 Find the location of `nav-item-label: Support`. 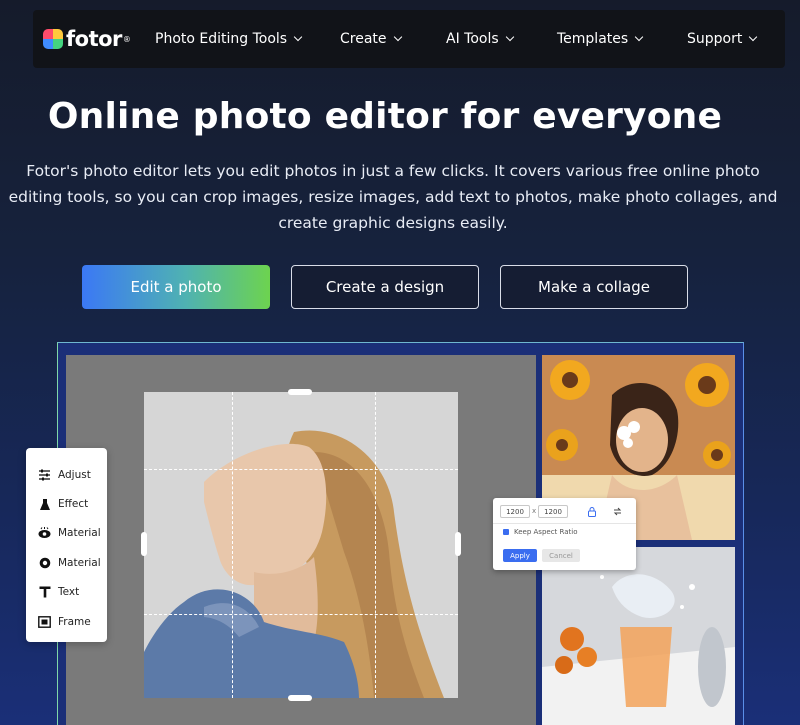

nav-item-label: Support is located at coordinates (715, 39).